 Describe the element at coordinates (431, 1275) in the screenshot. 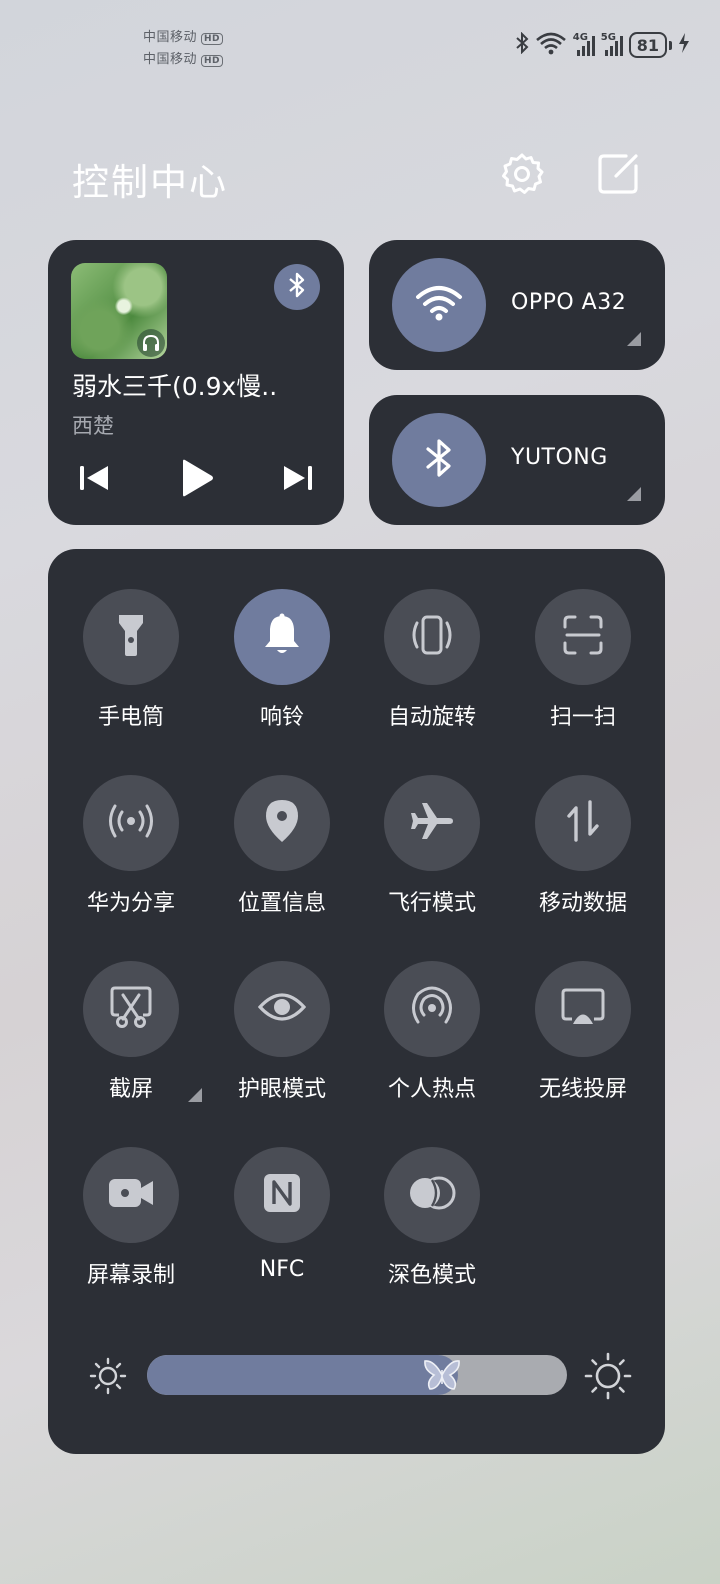

I see `toggle-label: 深色模式` at that location.